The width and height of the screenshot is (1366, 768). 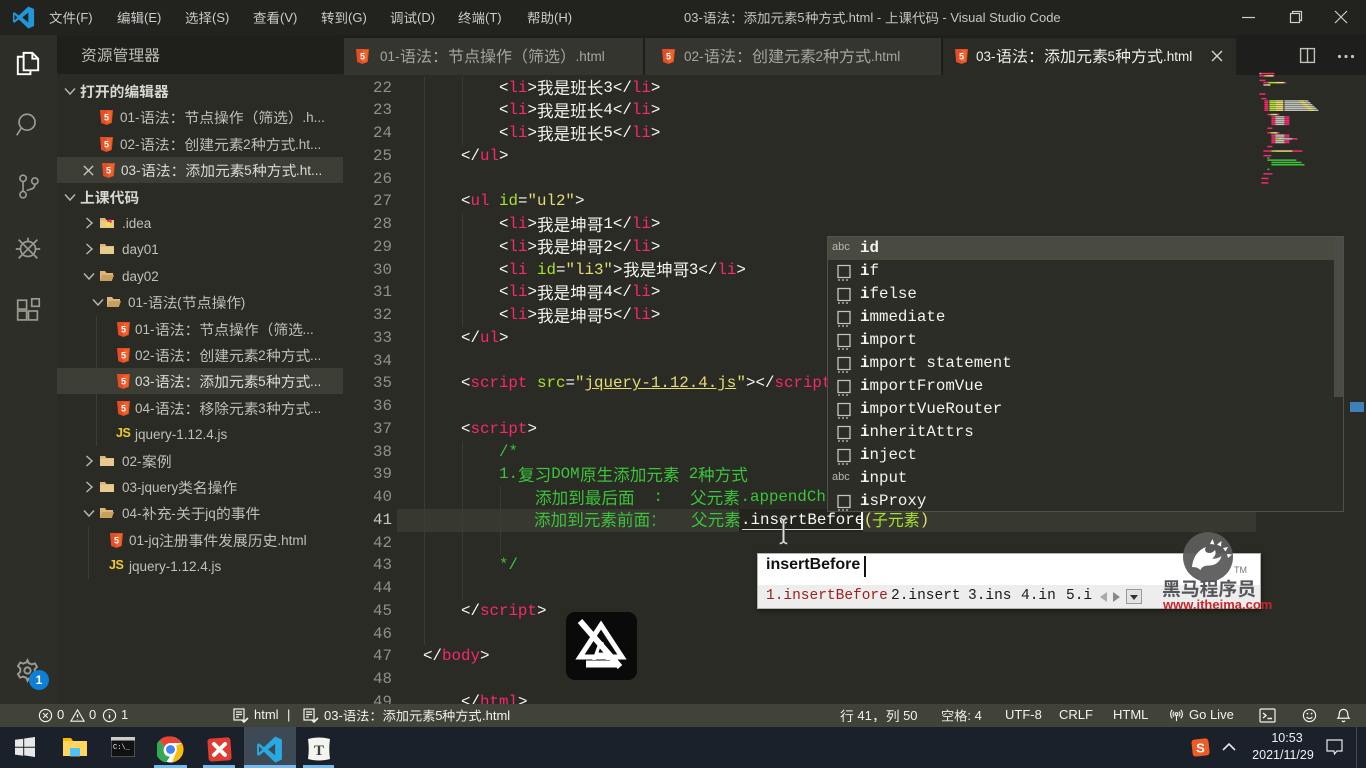 I want to click on svg-text: A, so click(x=601, y=651).